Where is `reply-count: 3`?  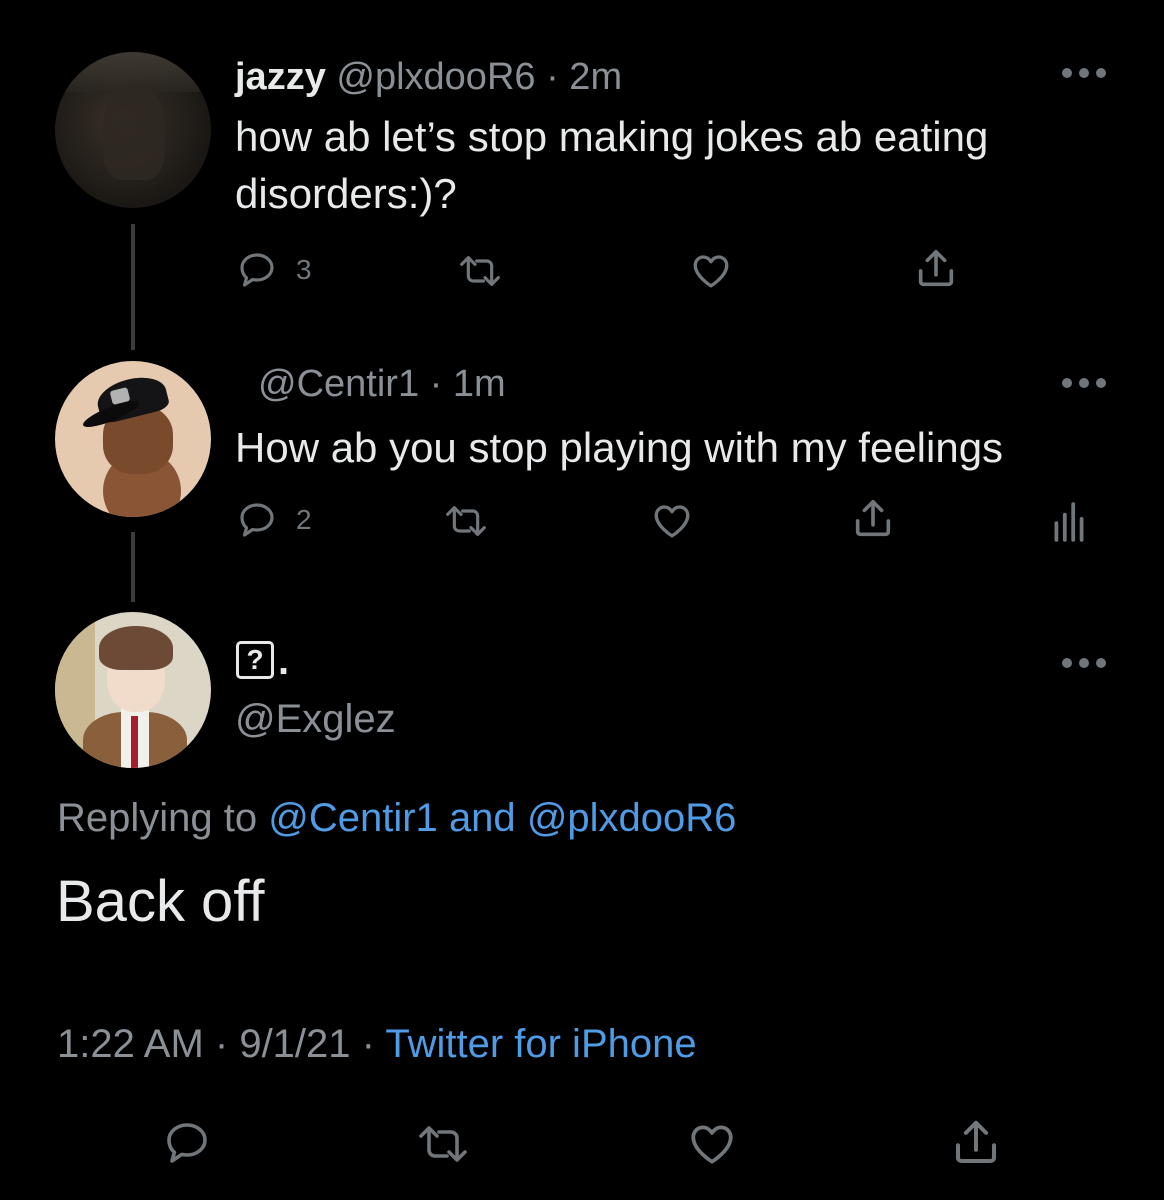
reply-count: 3 is located at coordinates (304, 269).